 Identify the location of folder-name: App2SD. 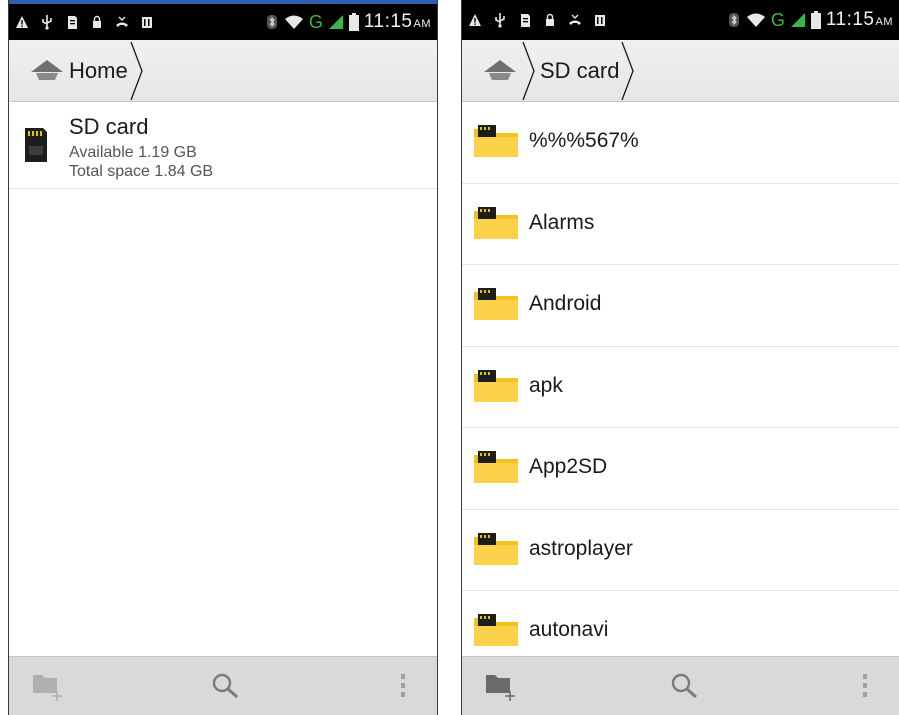
(568, 466).